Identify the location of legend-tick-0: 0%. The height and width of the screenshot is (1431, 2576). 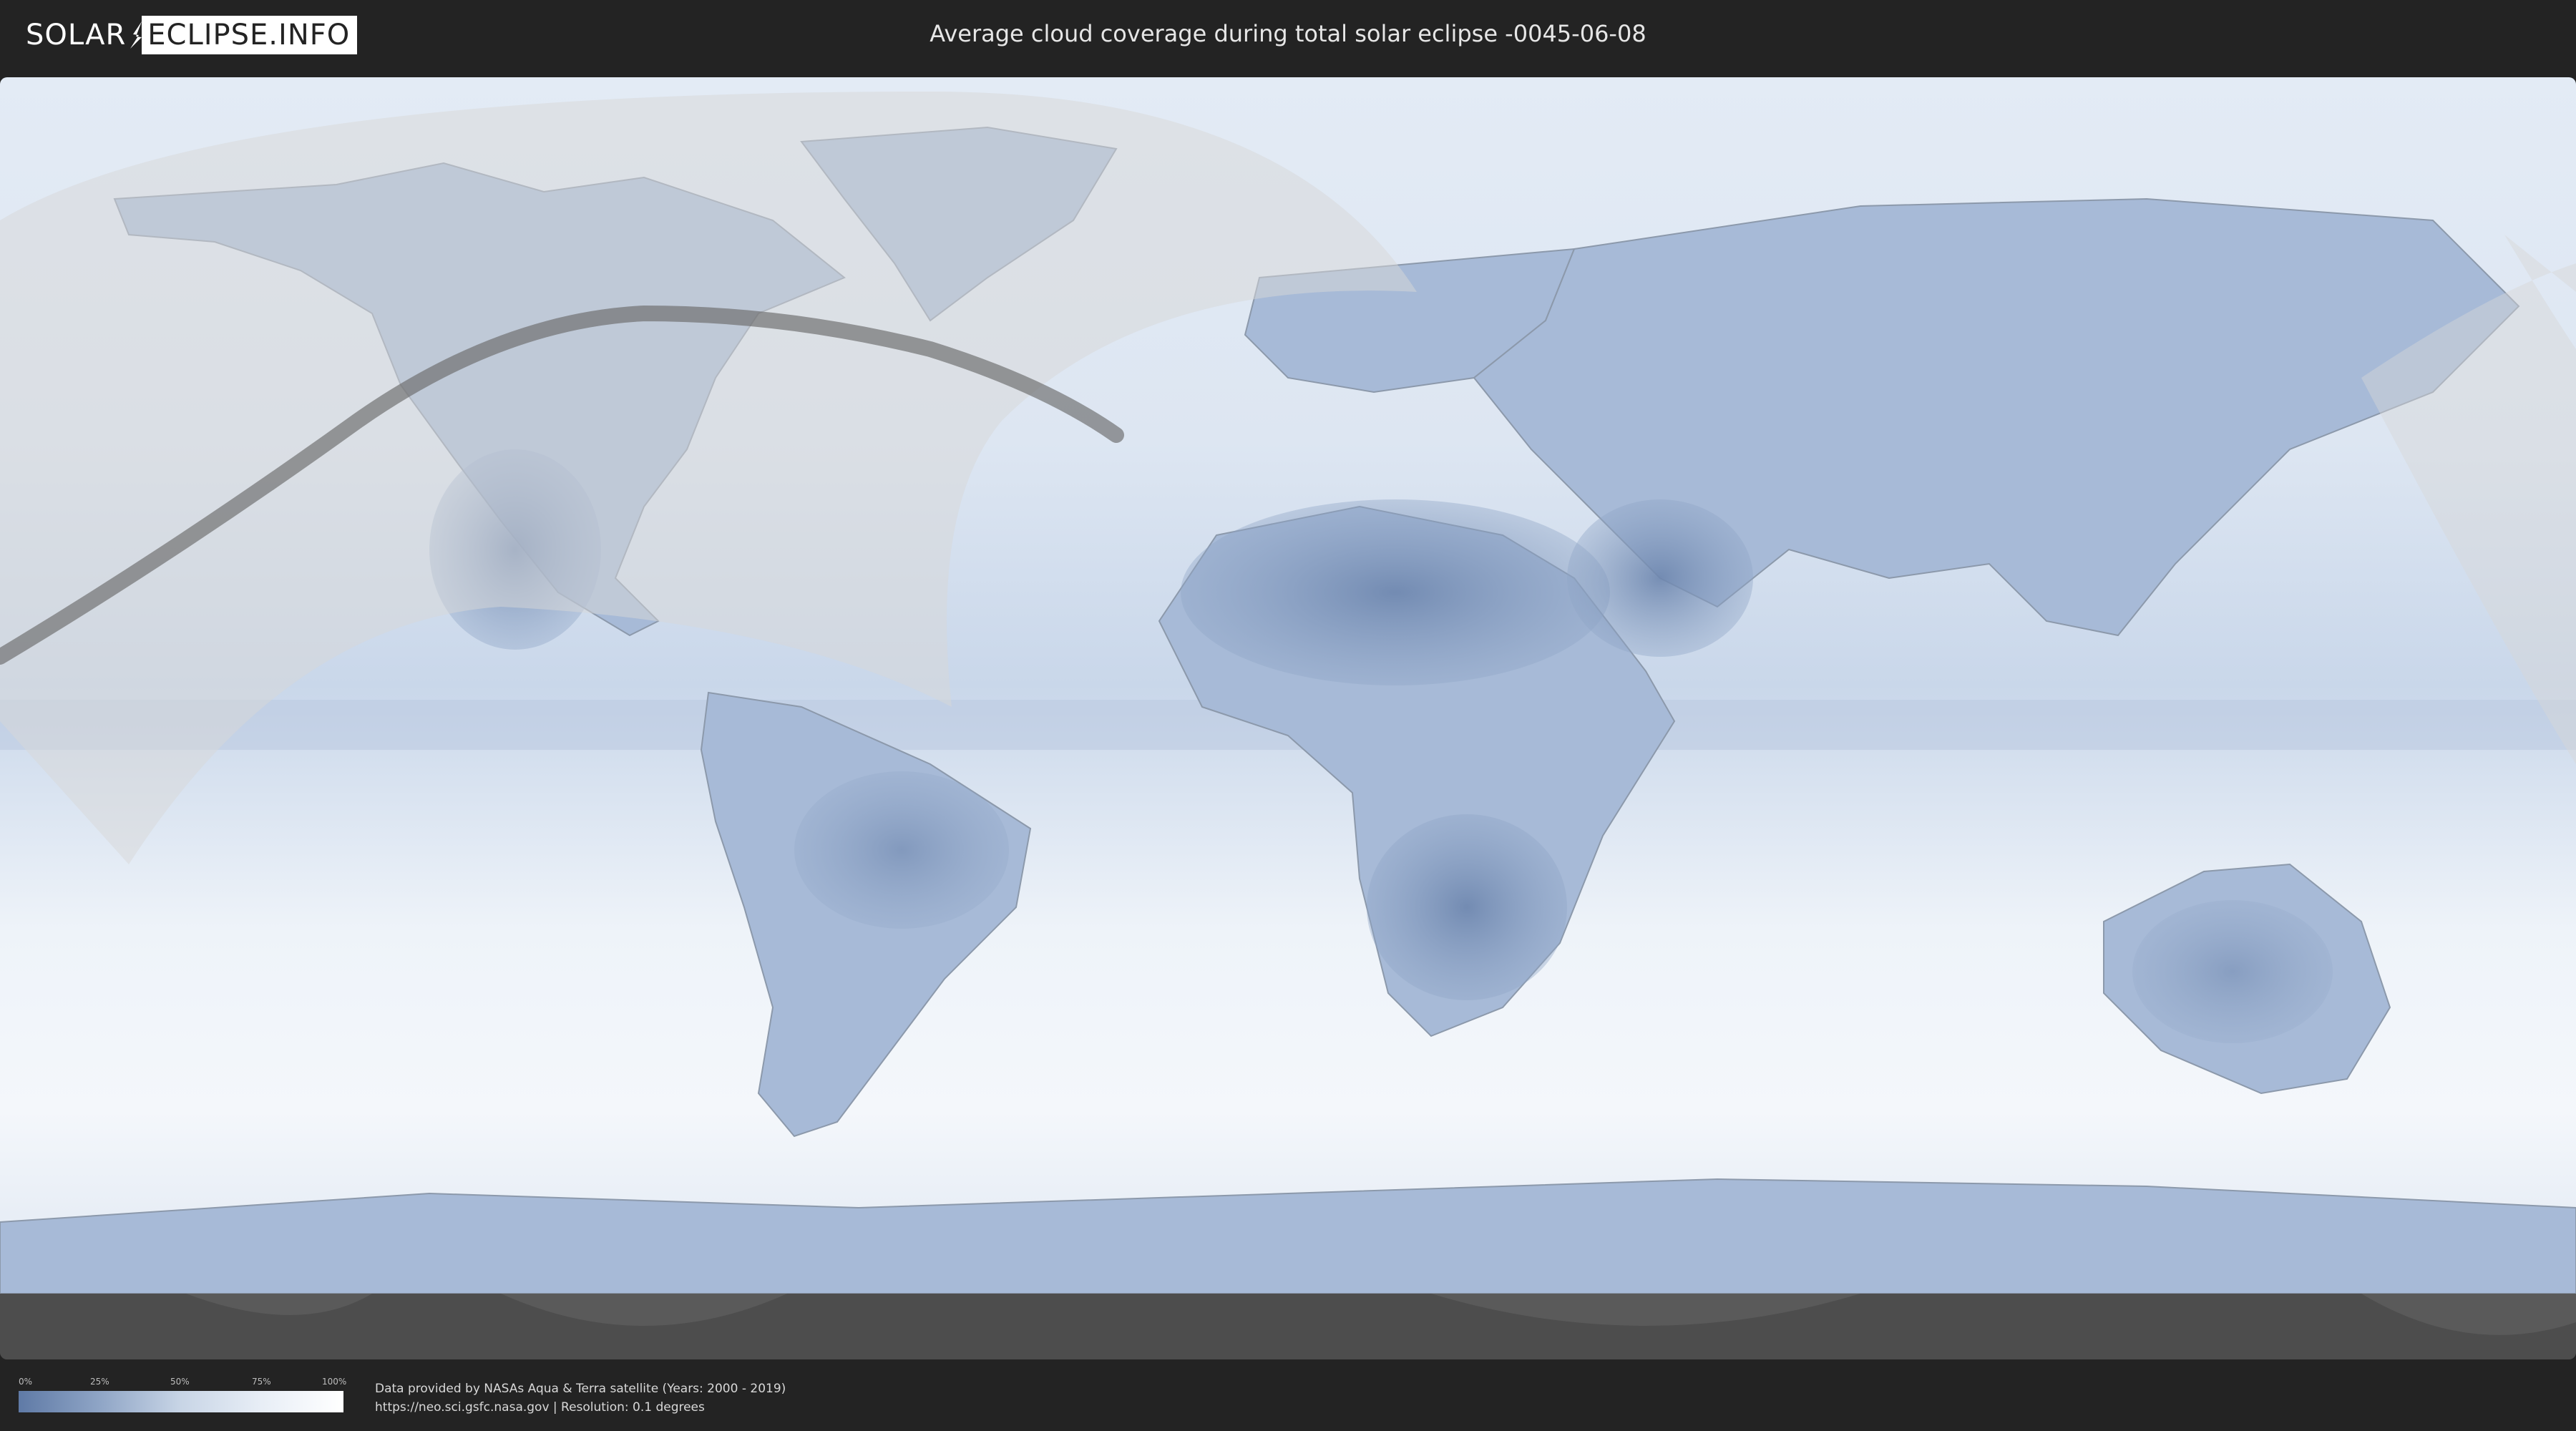
(26, 1382).